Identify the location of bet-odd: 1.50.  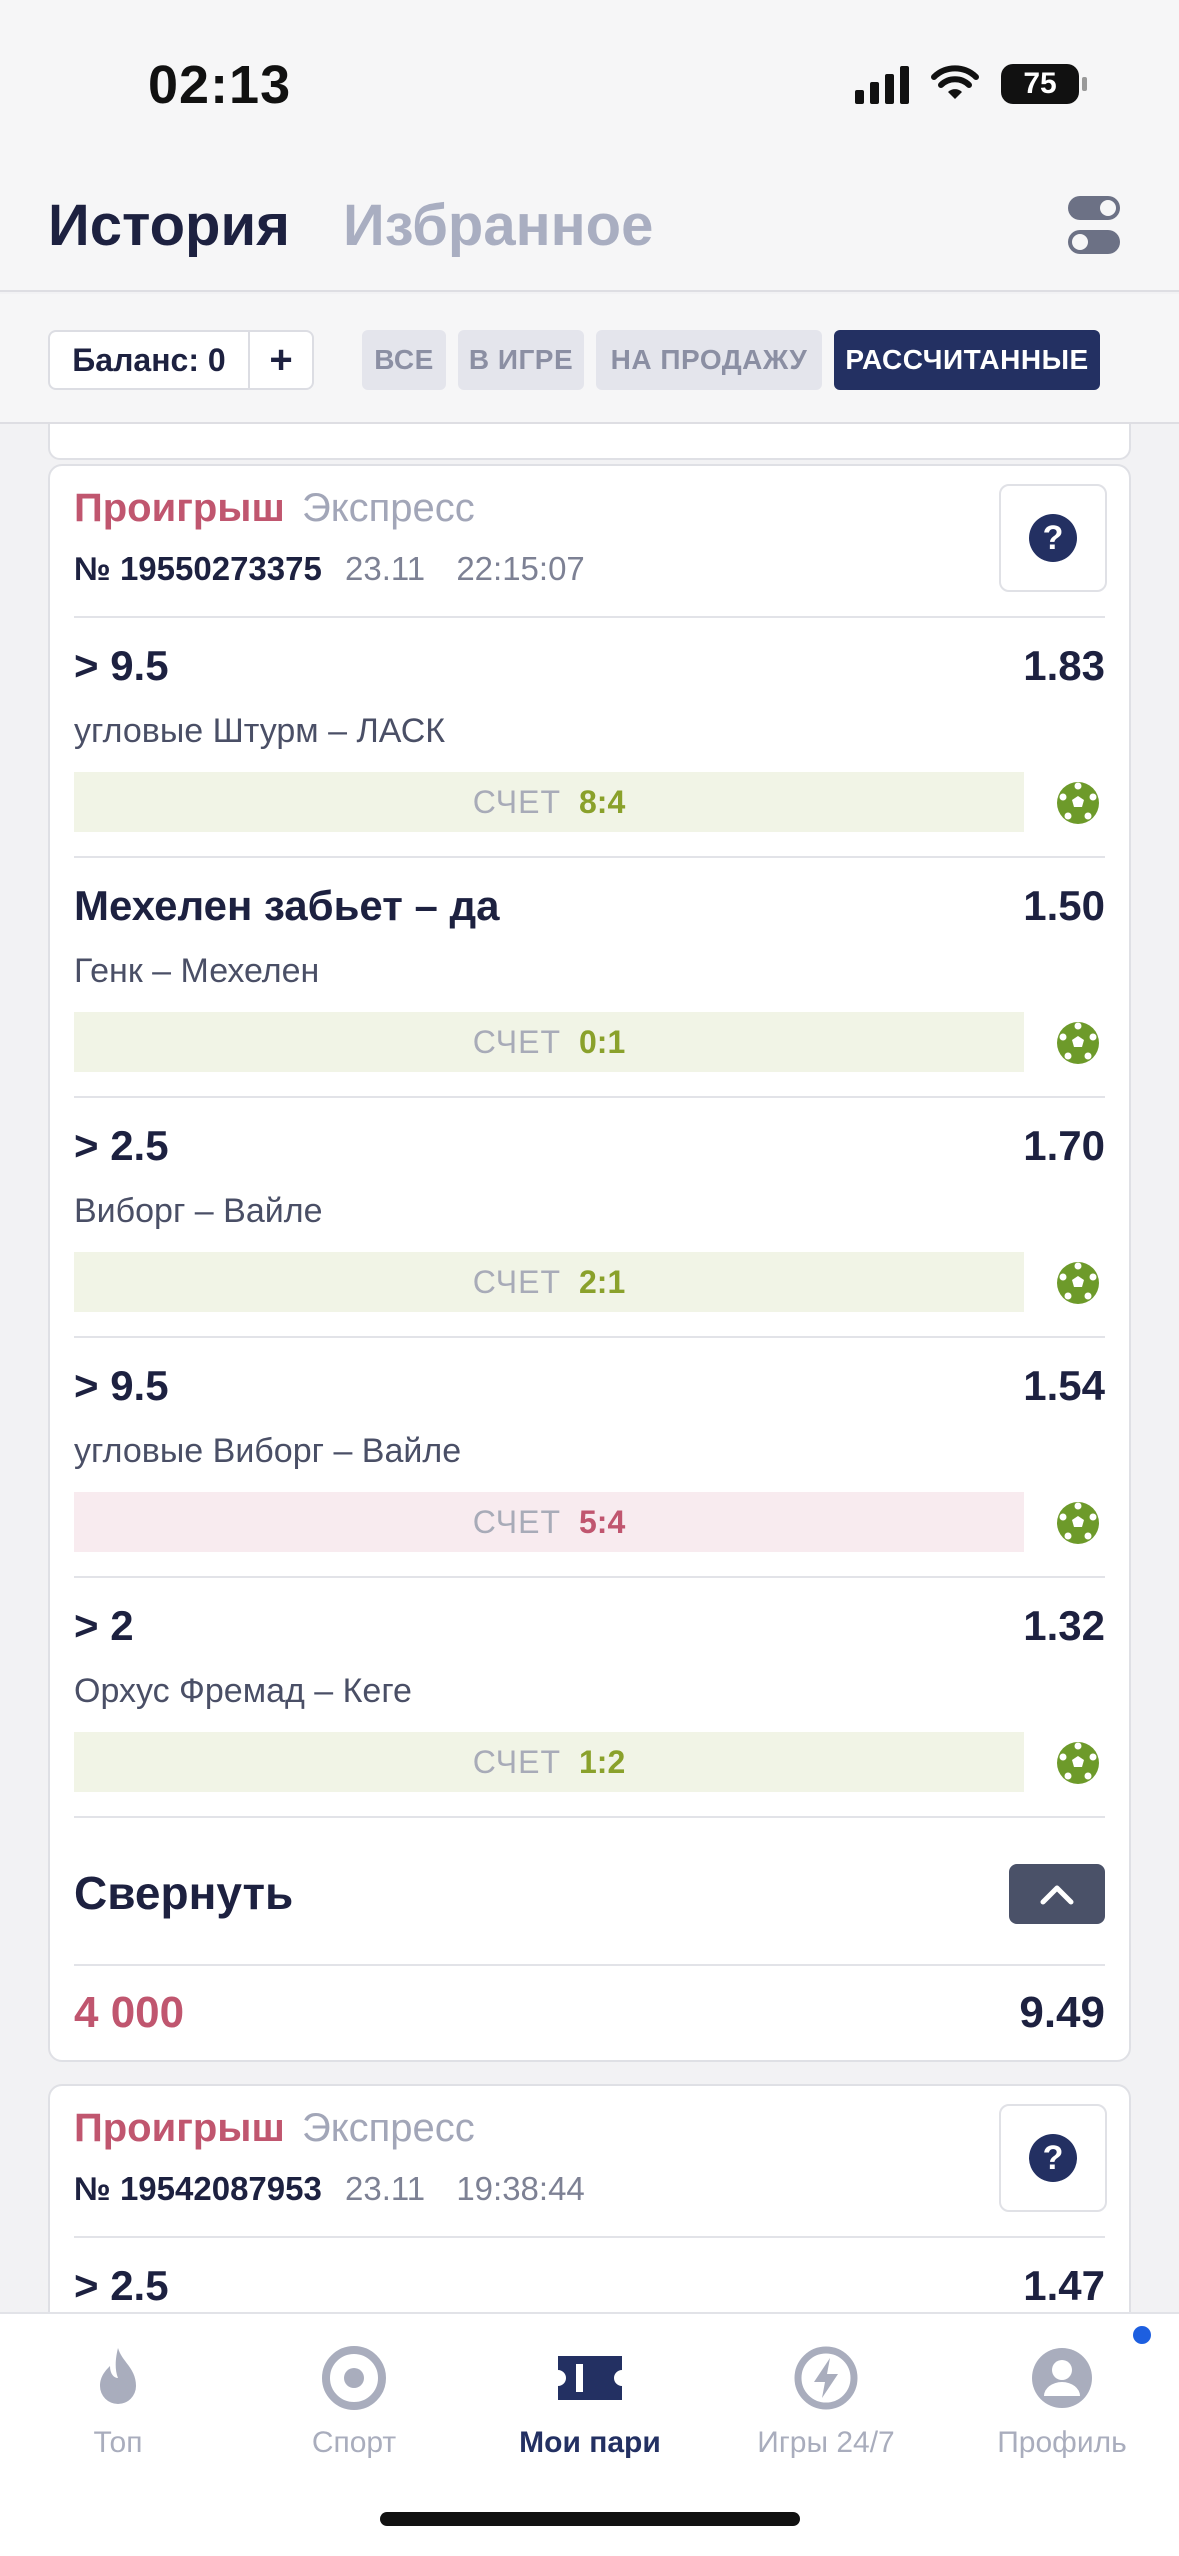
(1064, 905).